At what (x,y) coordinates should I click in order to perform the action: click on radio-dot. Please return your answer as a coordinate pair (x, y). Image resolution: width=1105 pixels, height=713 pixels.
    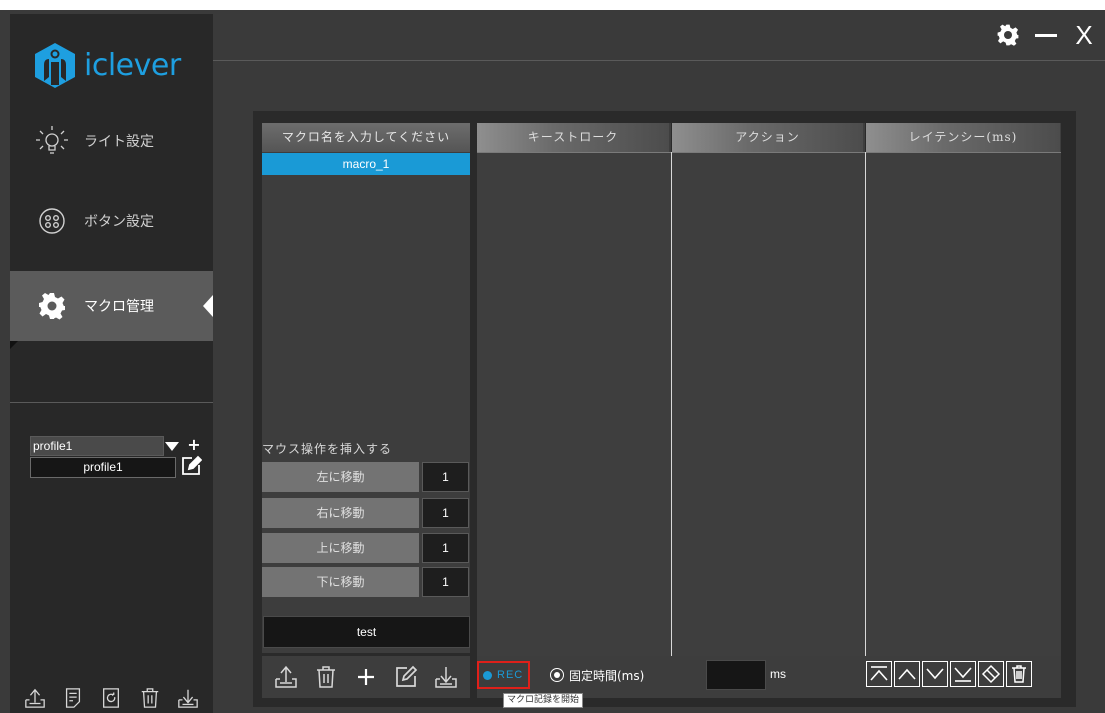
    Looking at the image, I should click on (557, 675).